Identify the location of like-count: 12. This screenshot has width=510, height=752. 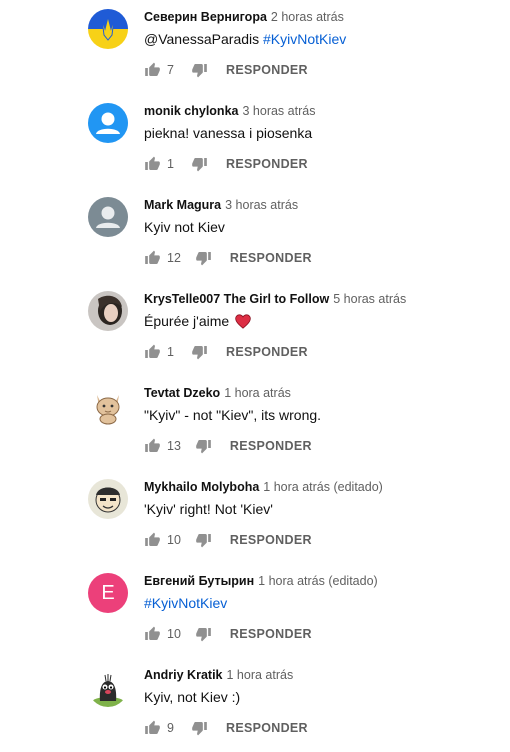
(174, 258).